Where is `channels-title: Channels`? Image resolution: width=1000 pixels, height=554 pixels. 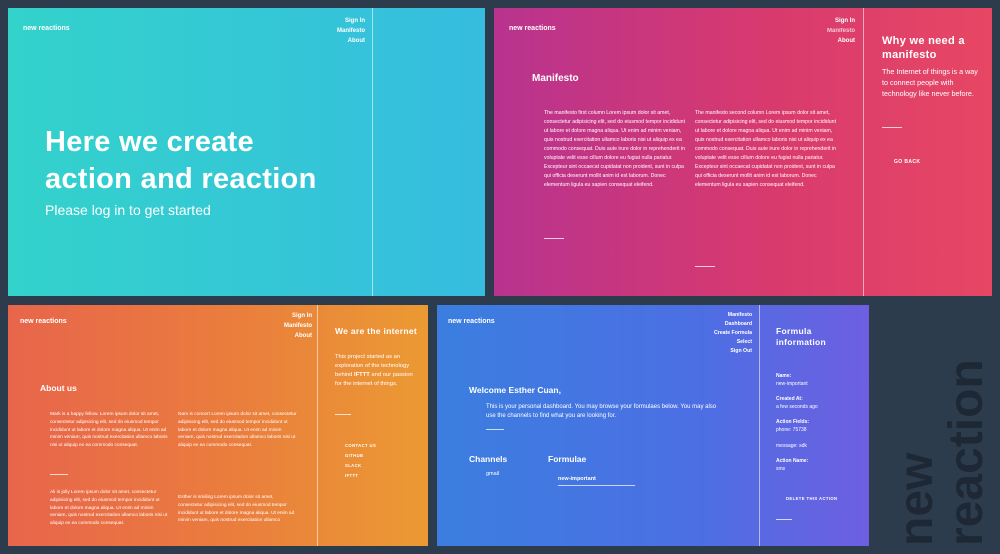
channels-title: Channels is located at coordinates (488, 459).